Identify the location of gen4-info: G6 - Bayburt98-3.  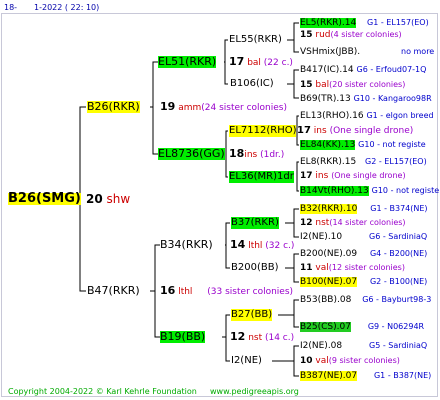
(397, 299).